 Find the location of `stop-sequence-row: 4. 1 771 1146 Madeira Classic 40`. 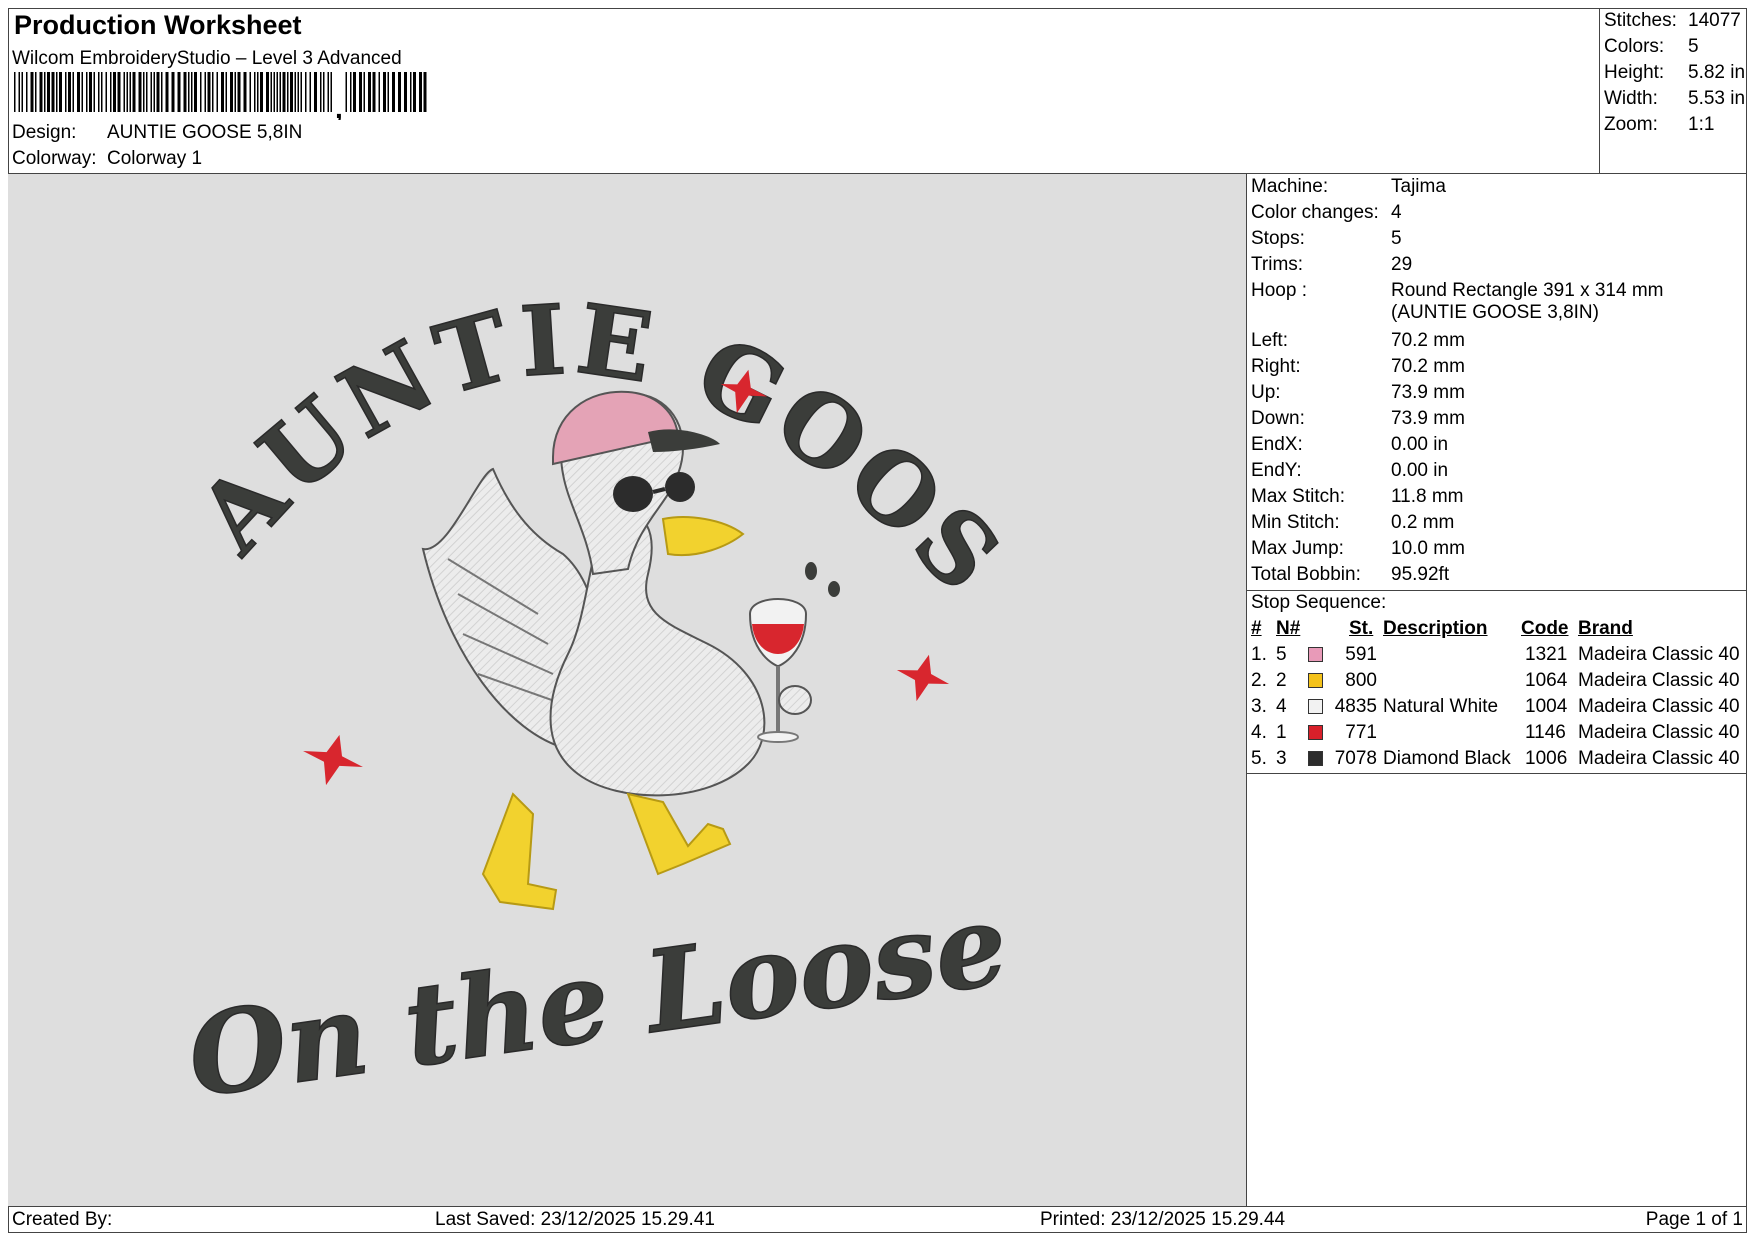

stop-sequence-row: 4. 1 771 1146 Madeira Classic 40 is located at coordinates (1498, 734).